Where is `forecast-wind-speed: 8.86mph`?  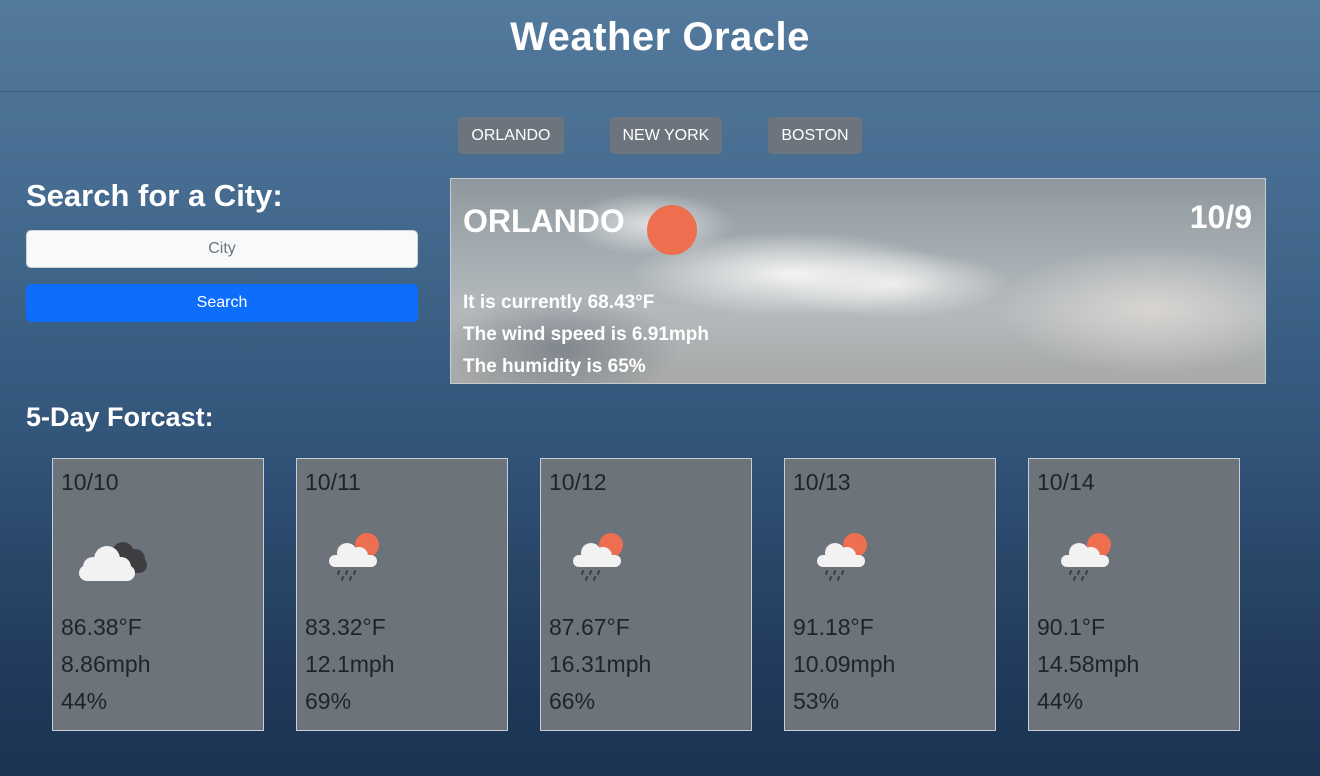 forecast-wind-speed: 8.86mph is located at coordinates (106, 664).